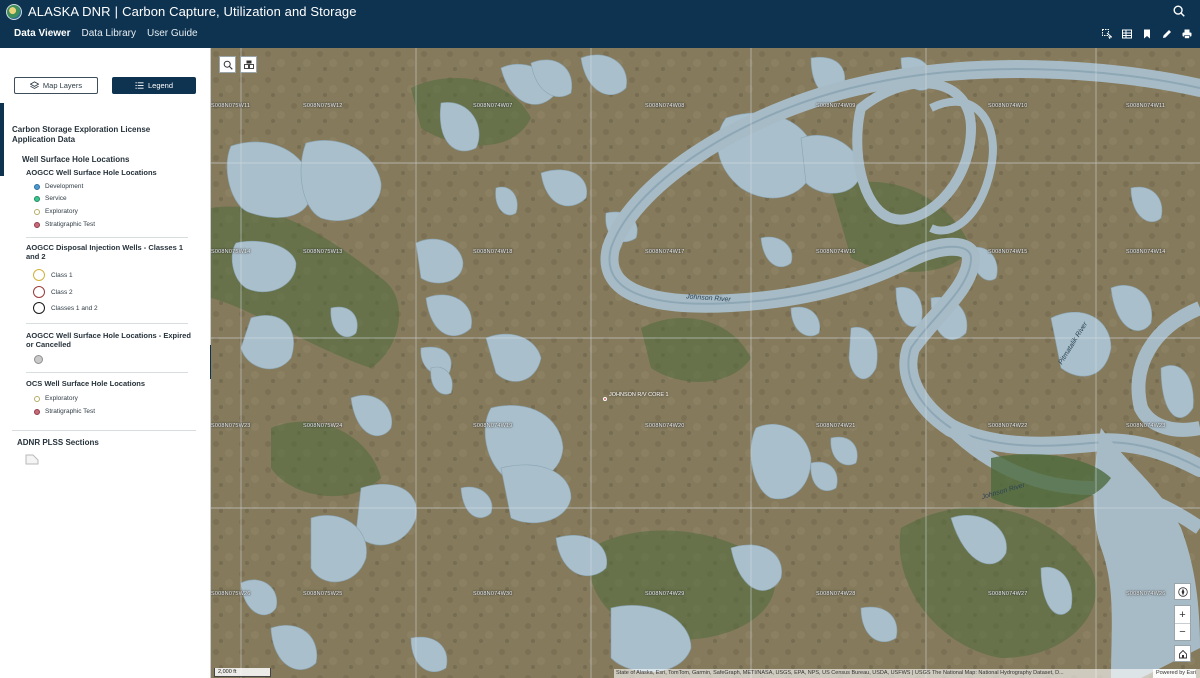 The image size is (1200, 678). Describe the element at coordinates (69, 11) in the screenshot. I see `org-name: ALASKA DNR` at that location.